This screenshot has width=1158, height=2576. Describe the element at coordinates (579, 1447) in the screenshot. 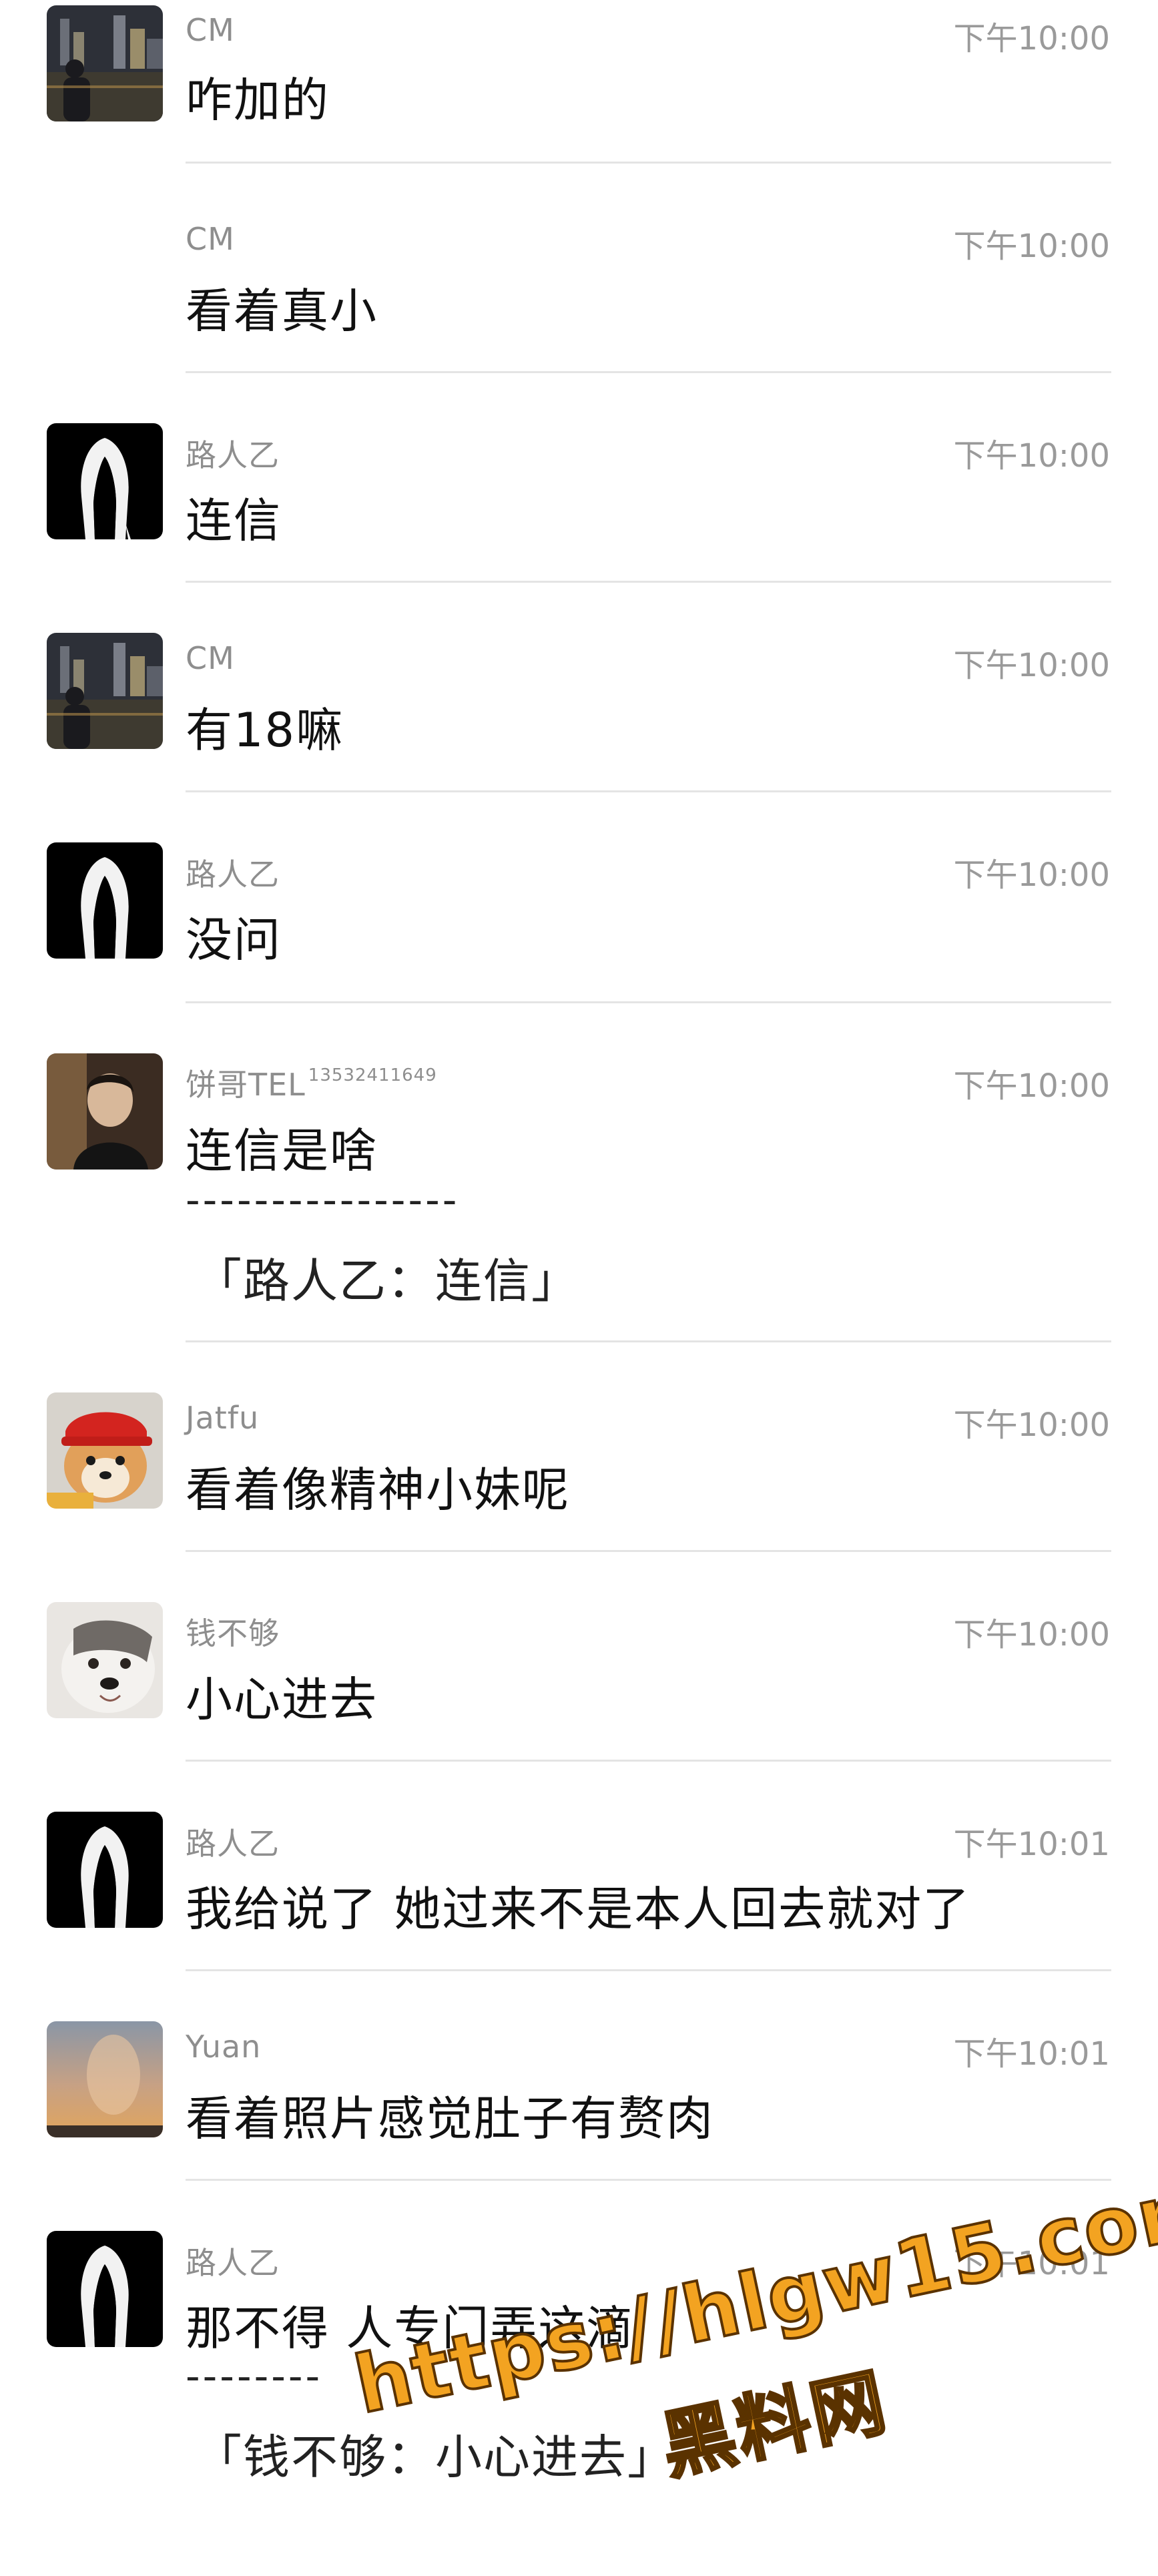

I see `chat-message: Jatfu 下午10:00 看着像精神小妹呢` at that location.